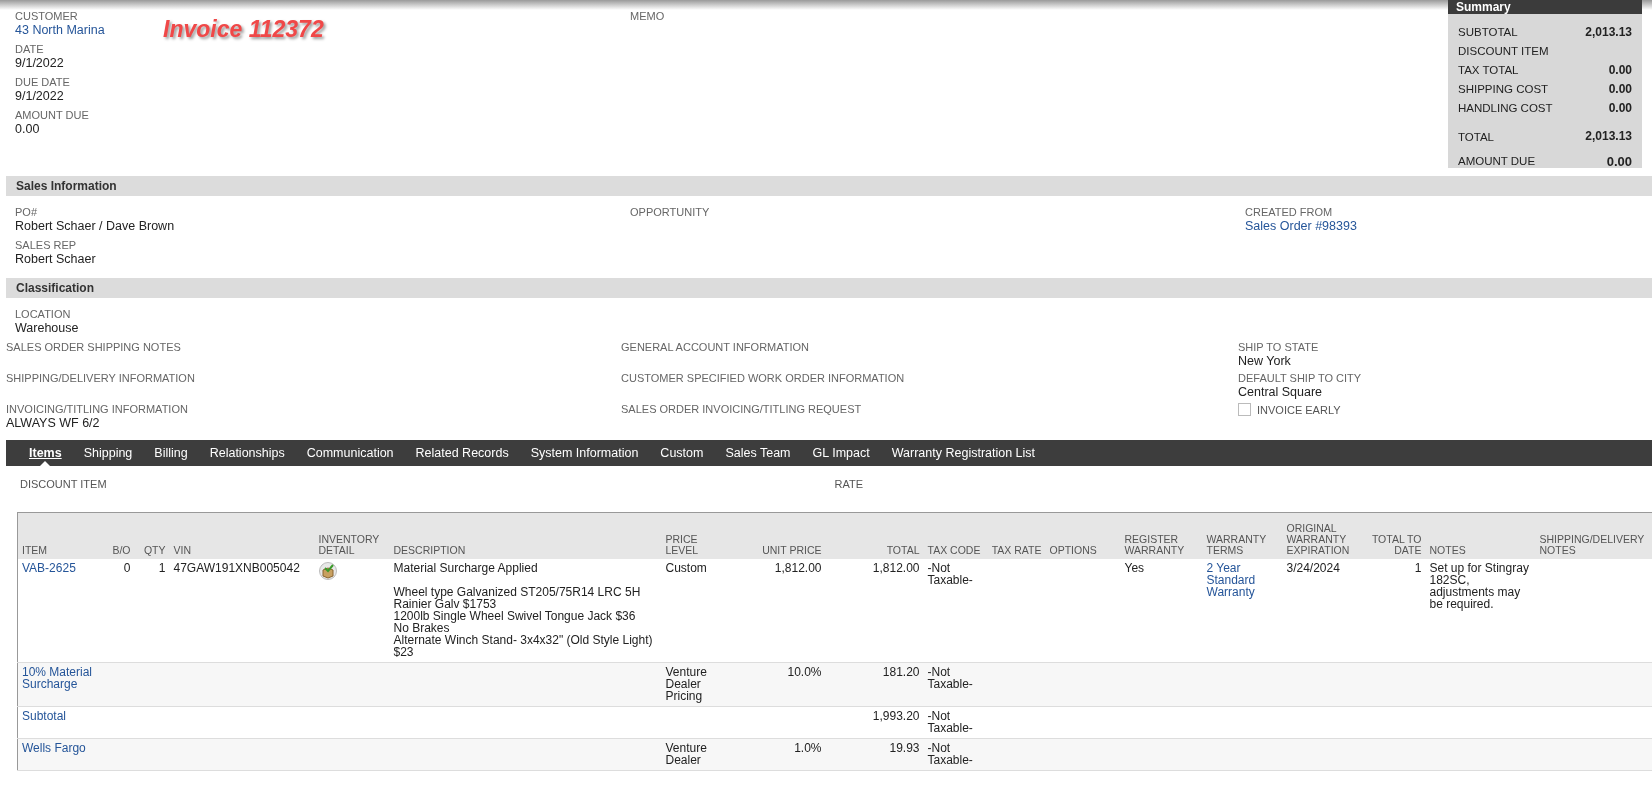  Describe the element at coordinates (841, 453) in the screenshot. I see `tab: GL Impact` at that location.